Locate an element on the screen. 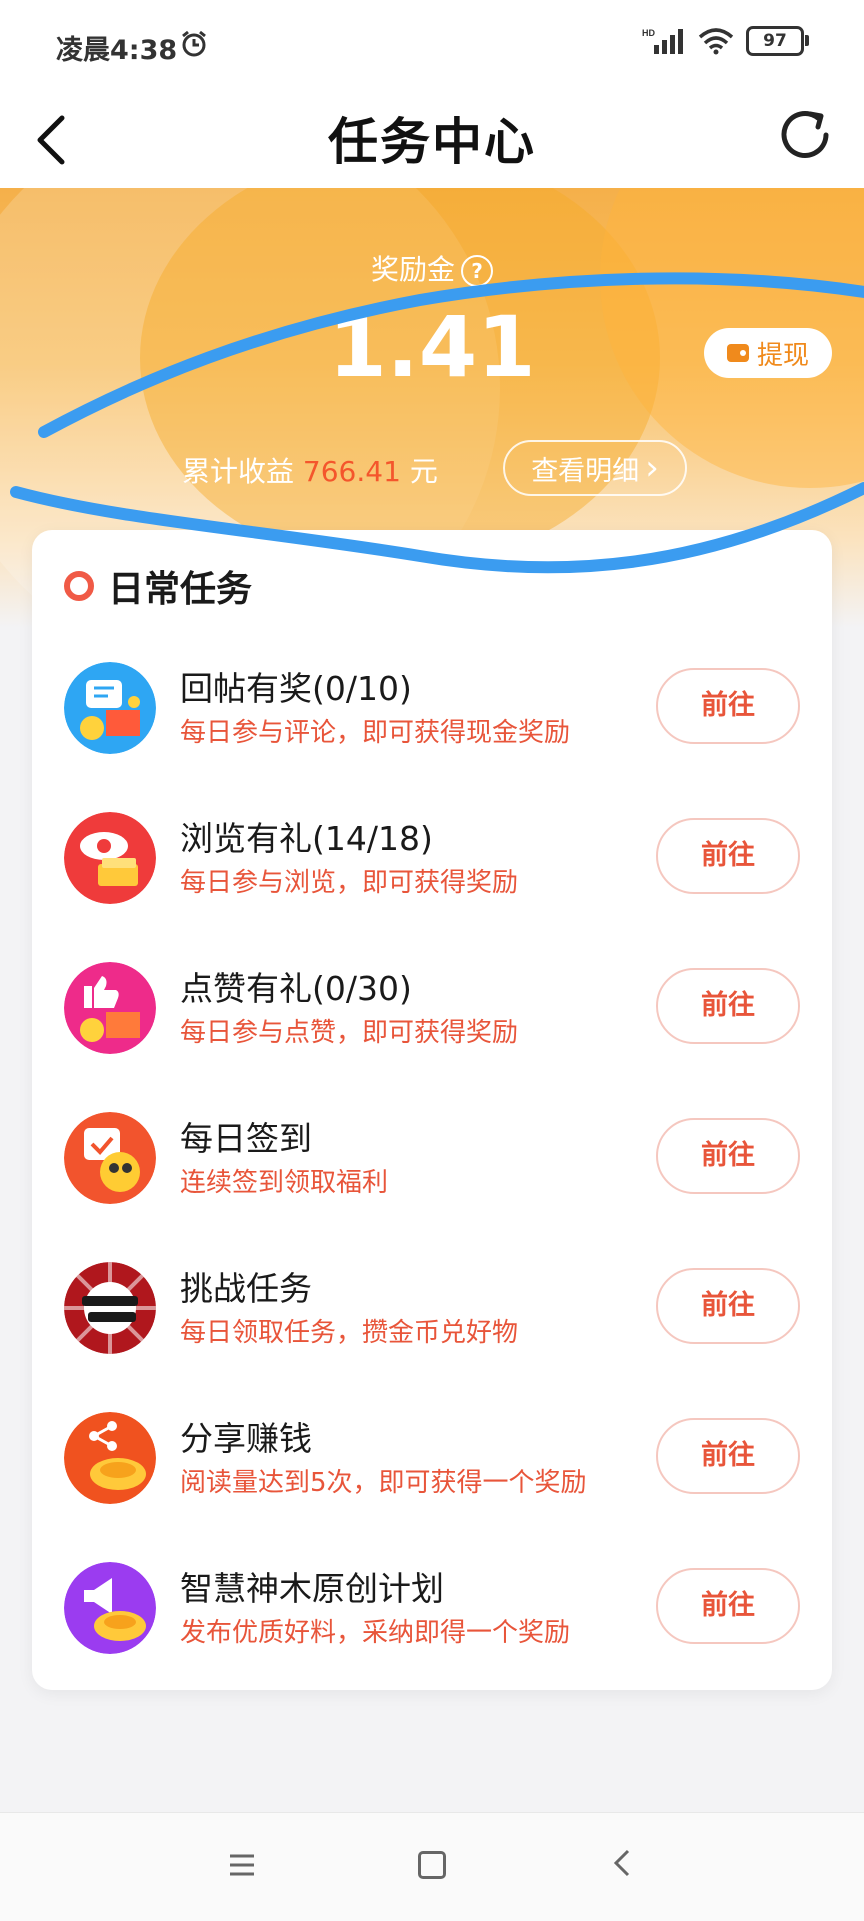 This screenshot has width=864, height=1921. task-name: 回帖有奖(0/10) is located at coordinates (296, 688).